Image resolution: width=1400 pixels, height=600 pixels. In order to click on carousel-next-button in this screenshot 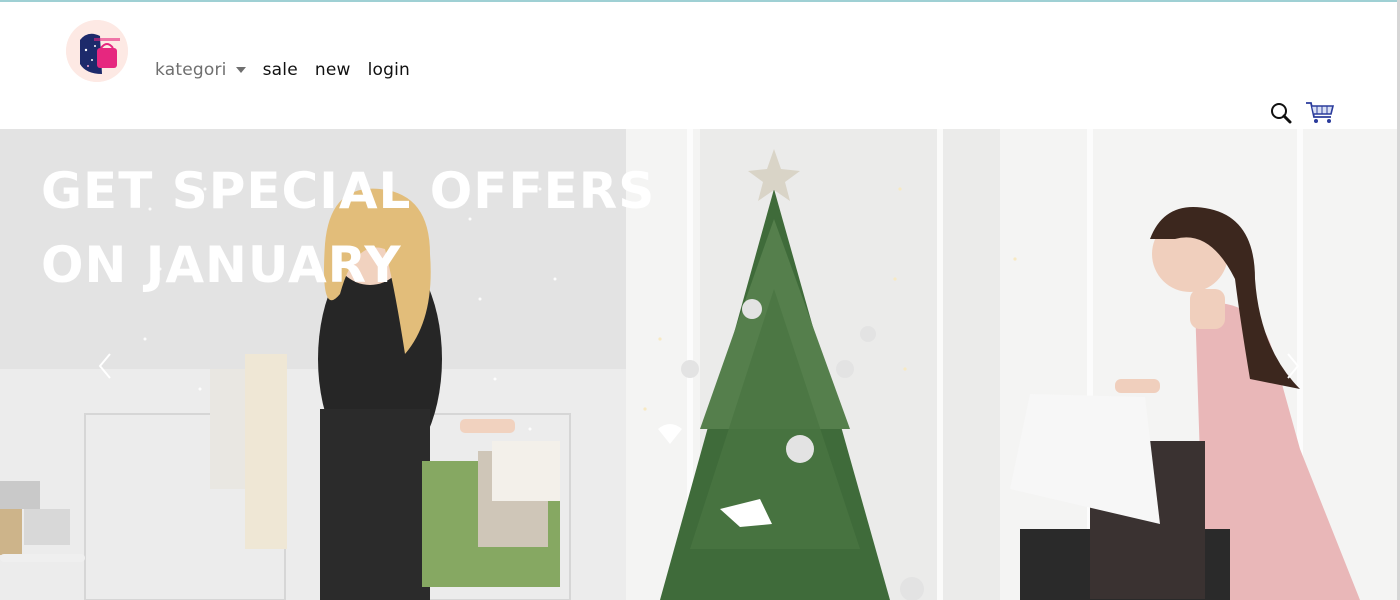, I will do `click(1293, 366)`.